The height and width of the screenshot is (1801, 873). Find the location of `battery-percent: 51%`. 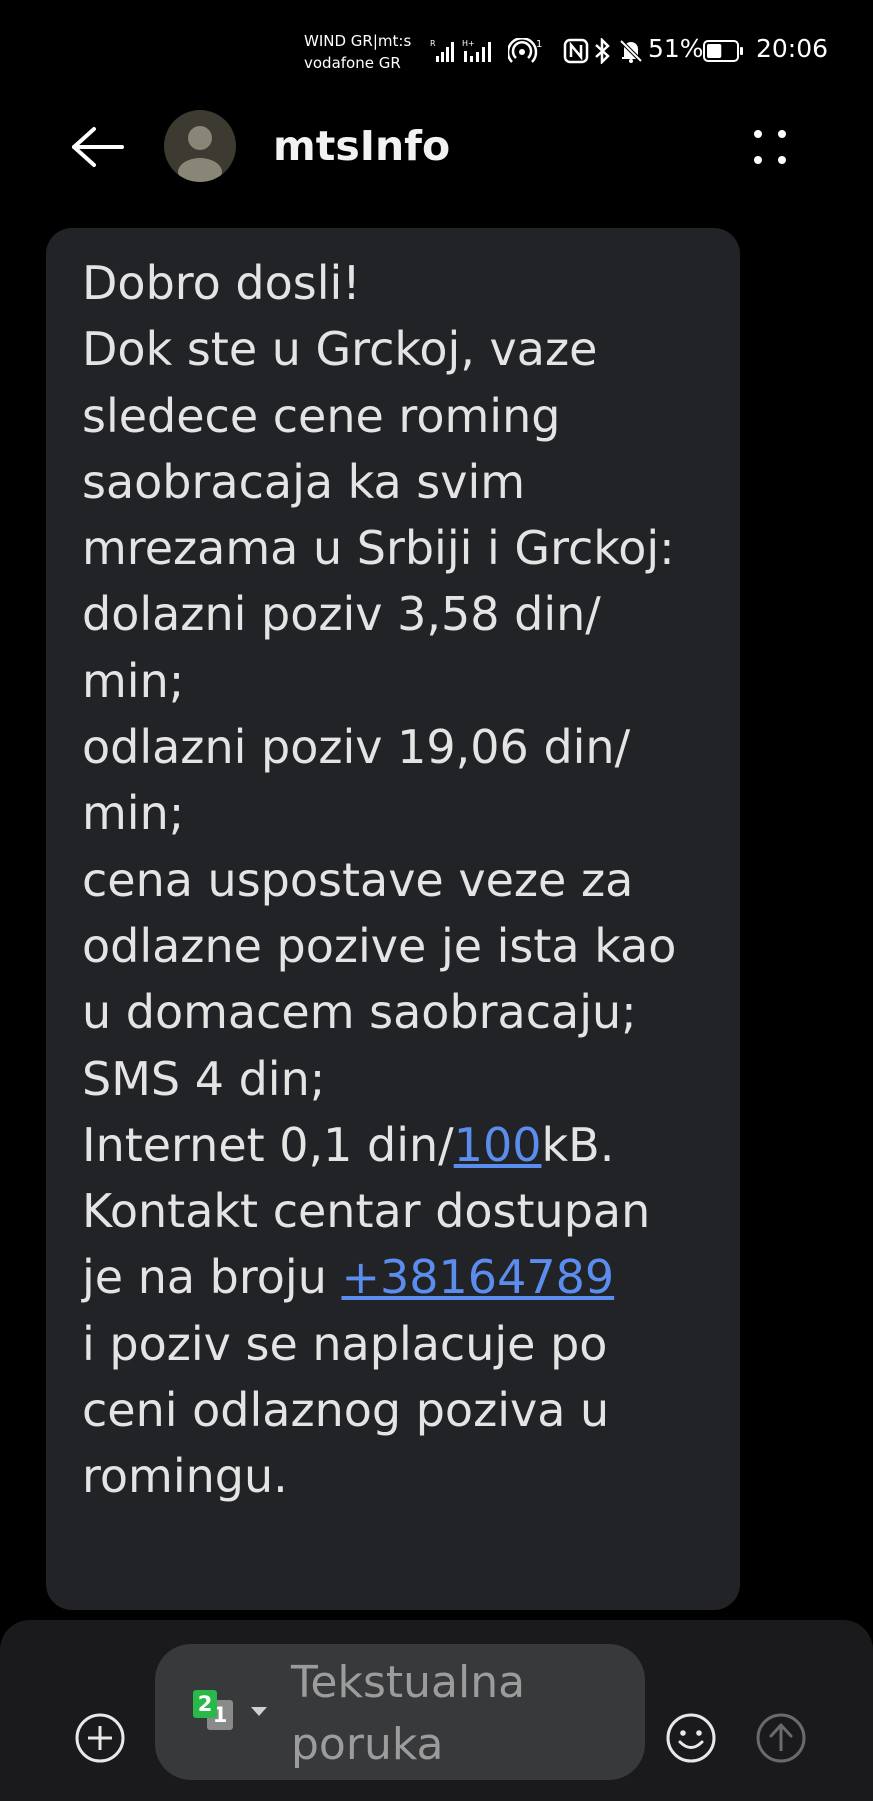

battery-percent: 51% is located at coordinates (676, 48).